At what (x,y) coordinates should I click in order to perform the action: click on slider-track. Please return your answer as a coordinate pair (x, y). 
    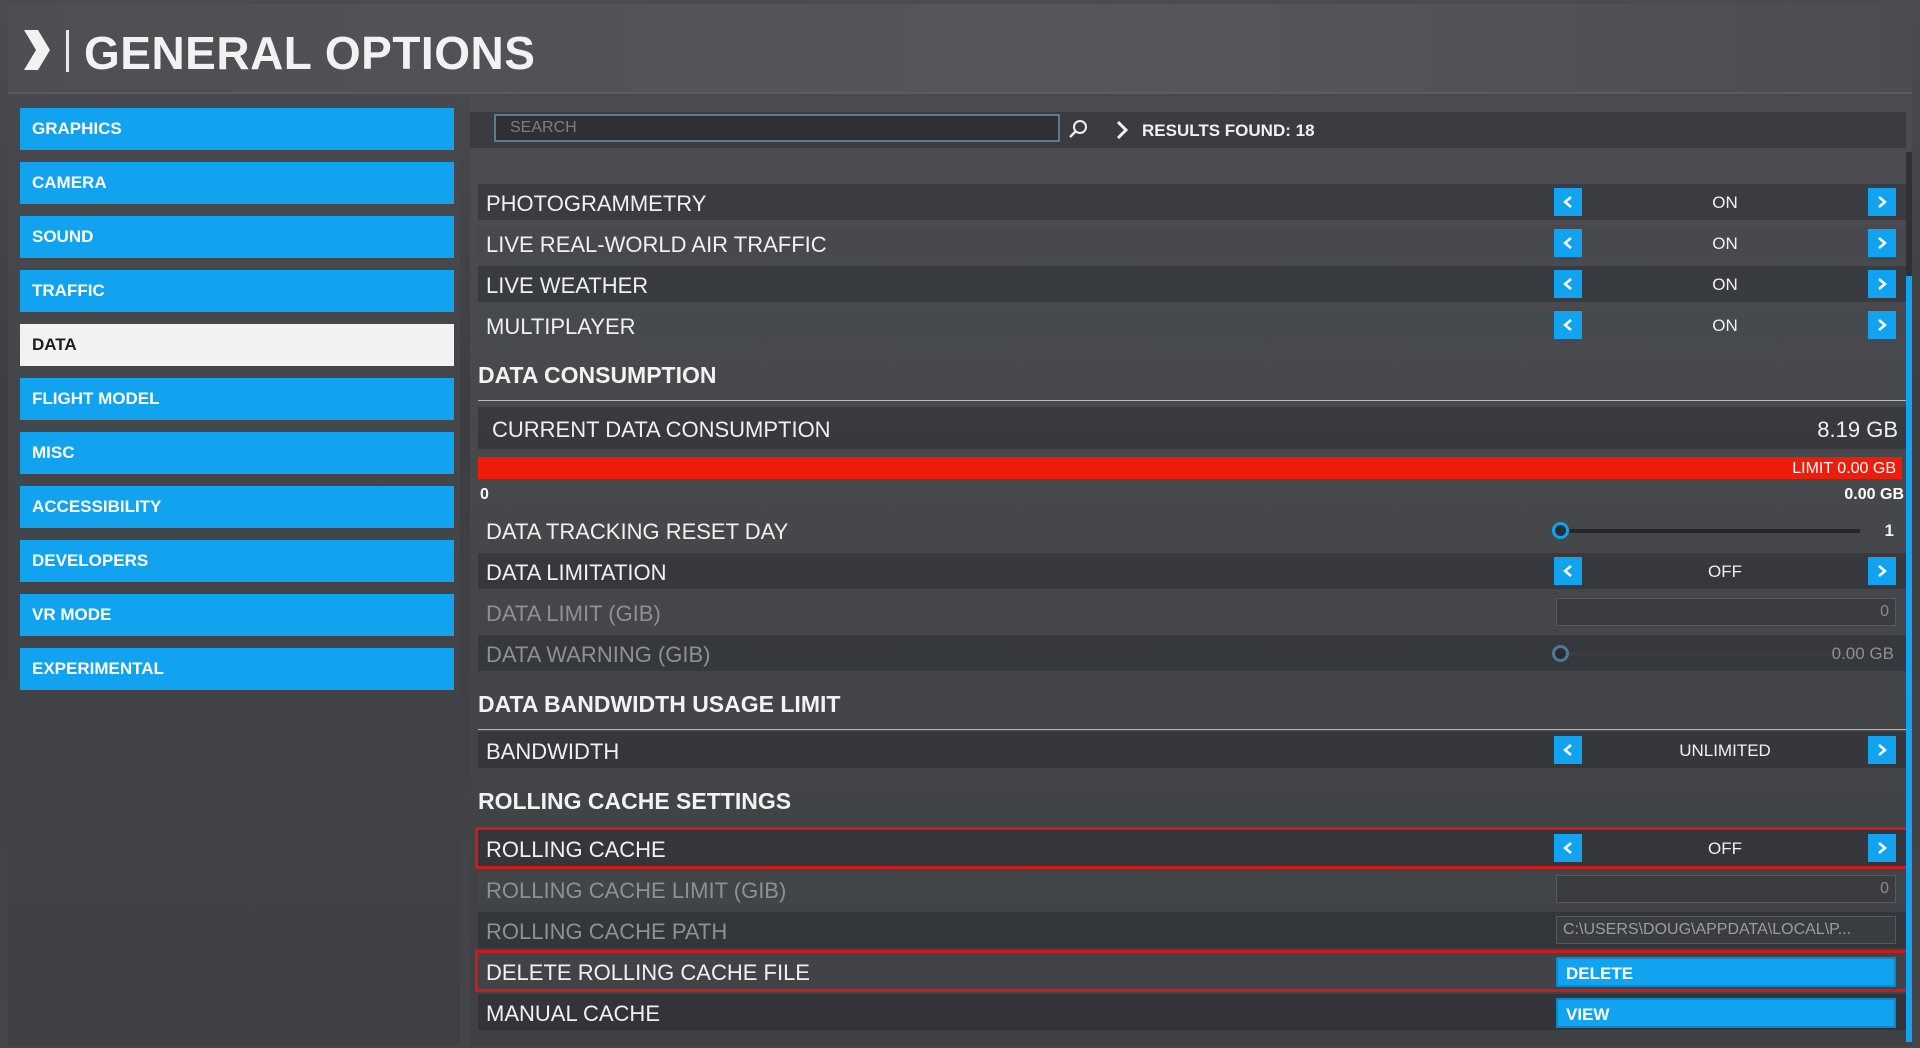
    Looking at the image, I should click on (1714, 531).